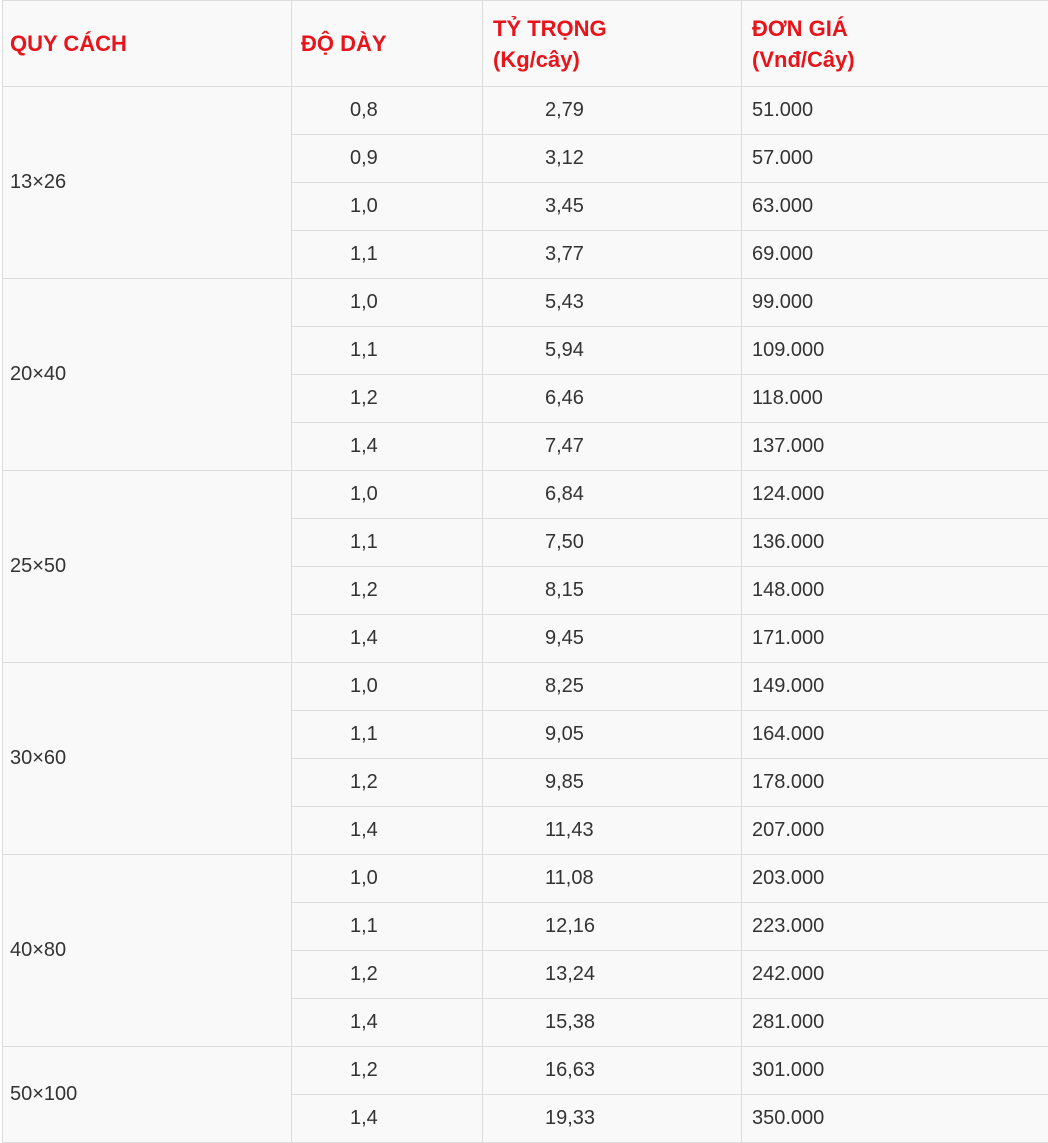 The width and height of the screenshot is (1048, 1143). What do you see at coordinates (612, 927) in the screenshot?
I see `weight-cell: 12,16` at bounding box center [612, 927].